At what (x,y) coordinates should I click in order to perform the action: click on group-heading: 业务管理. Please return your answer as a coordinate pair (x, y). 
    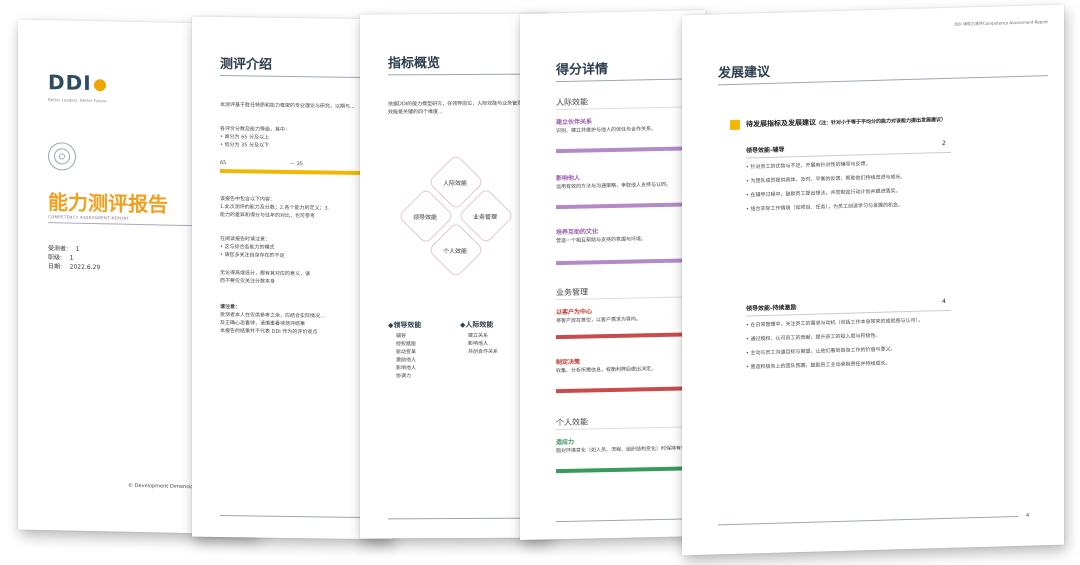
    Looking at the image, I should click on (572, 292).